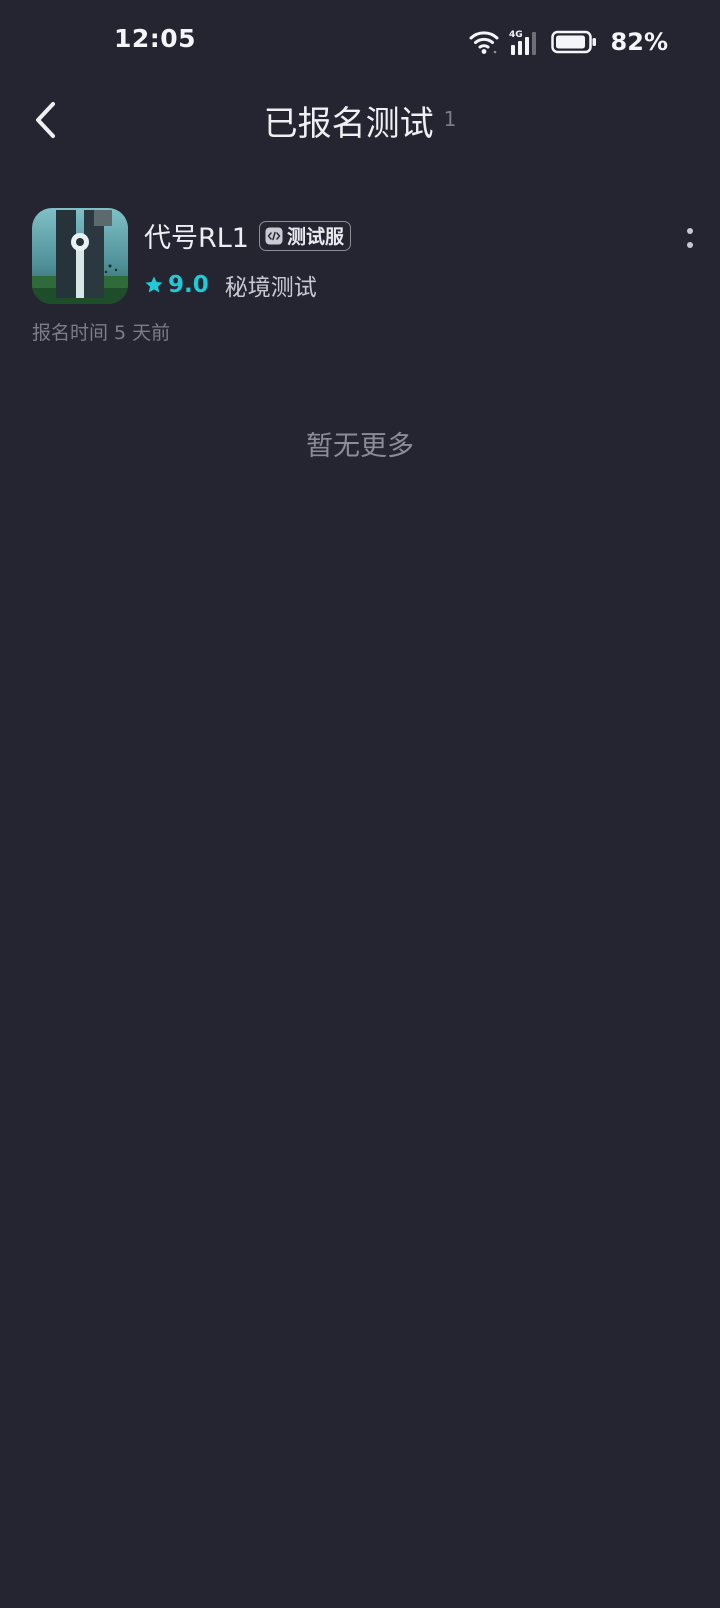  I want to click on list-end-text: 暂无更多, so click(360, 446).